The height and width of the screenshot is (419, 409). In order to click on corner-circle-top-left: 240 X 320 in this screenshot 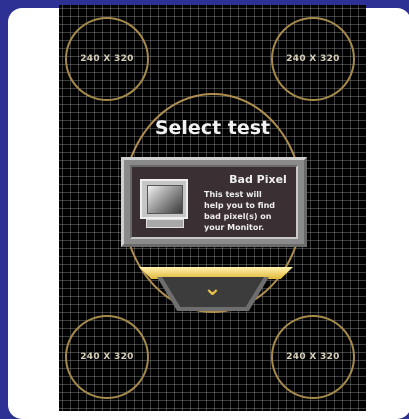, I will do `click(107, 59)`.